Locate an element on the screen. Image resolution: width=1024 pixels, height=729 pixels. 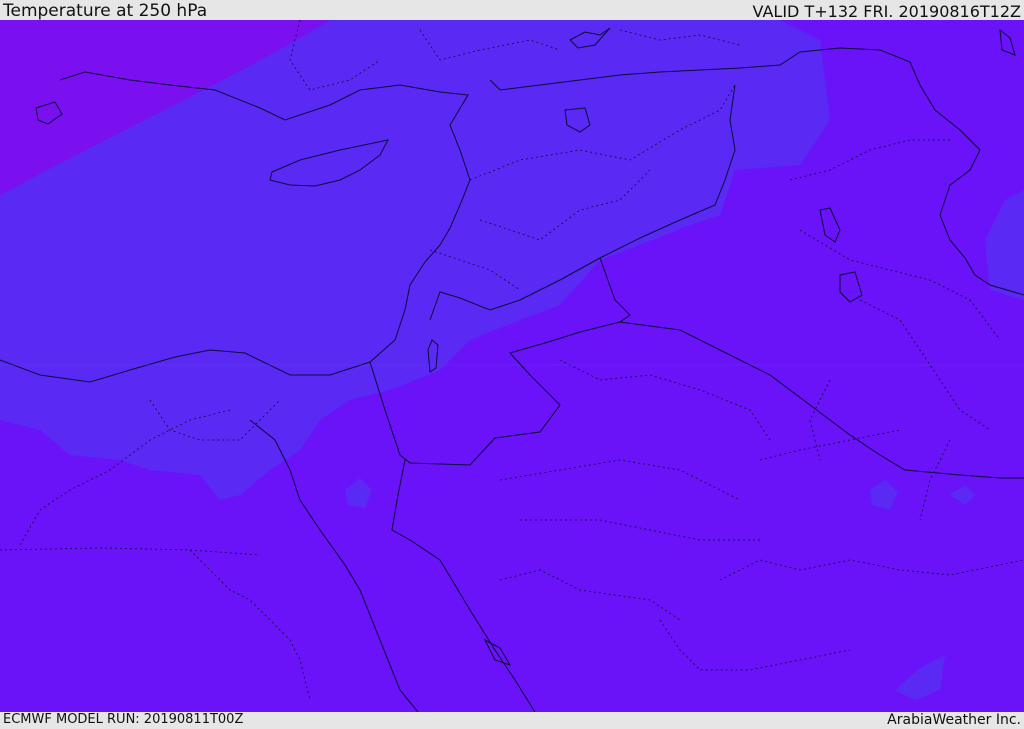
credit-text: ArabiaWeather Inc. is located at coordinates (954, 720).